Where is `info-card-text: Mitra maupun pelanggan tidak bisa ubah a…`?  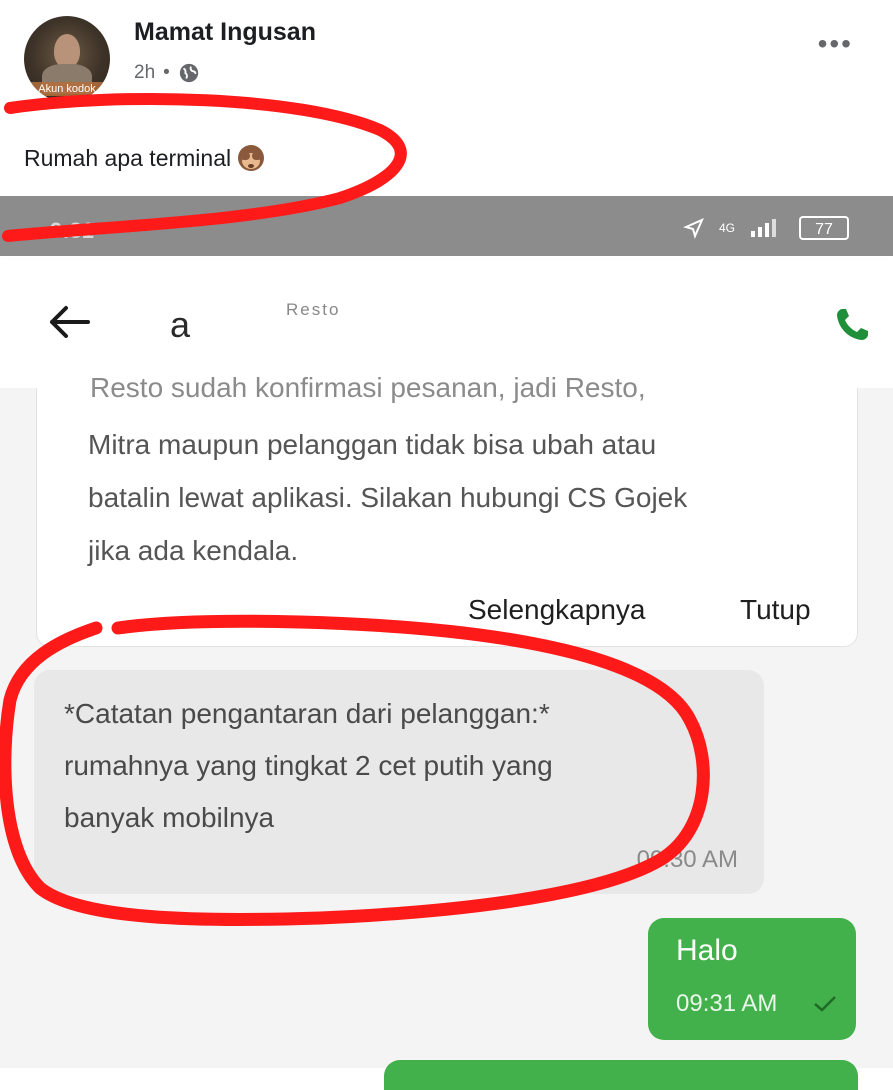 info-card-text: Mitra maupun pelanggan tidak bisa ubah a… is located at coordinates (448, 497).